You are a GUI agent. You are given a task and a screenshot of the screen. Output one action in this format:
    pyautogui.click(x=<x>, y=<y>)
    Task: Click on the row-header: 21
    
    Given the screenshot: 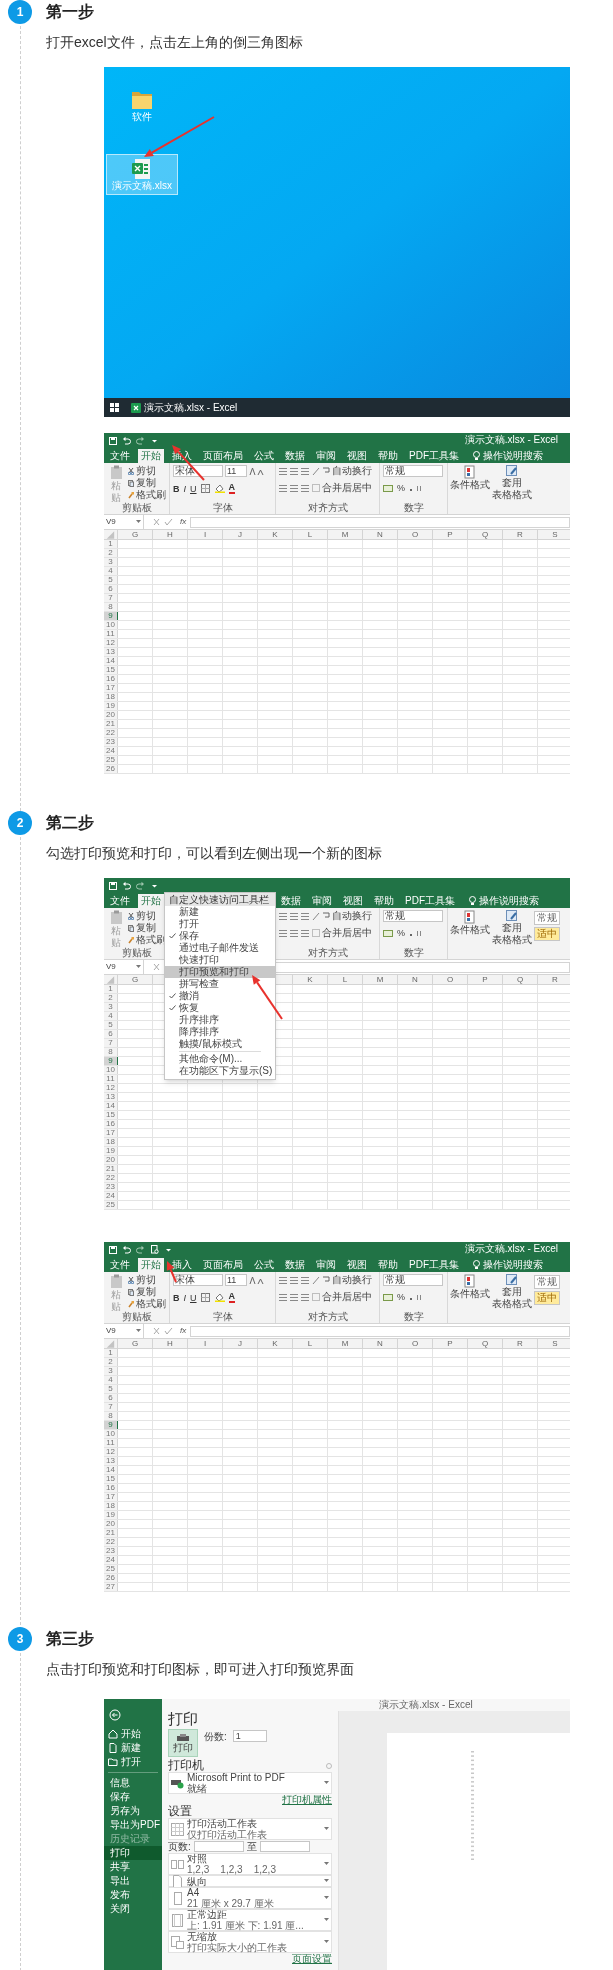 What is the action you would take?
    pyautogui.click(x=111, y=1169)
    